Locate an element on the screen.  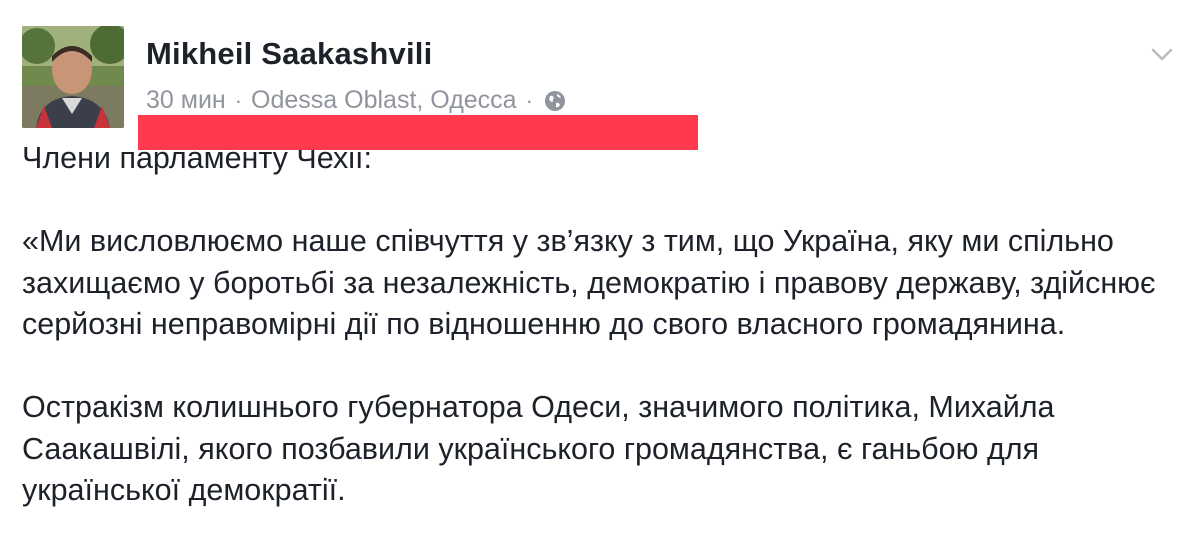
post-meta: 30 мин · Odessa Oblast, Одесса · is located at coordinates (356, 100).